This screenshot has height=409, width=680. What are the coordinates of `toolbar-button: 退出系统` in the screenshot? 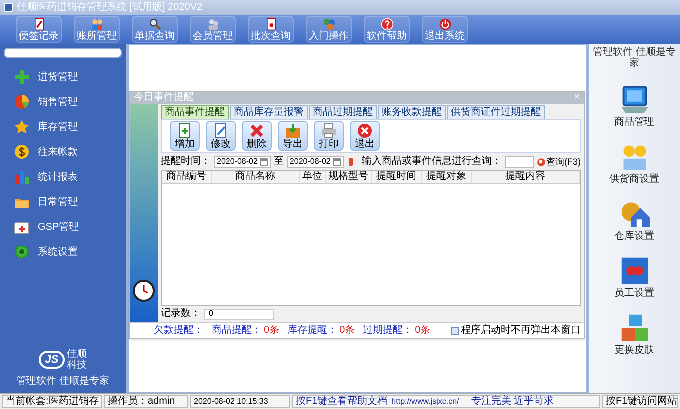 It's located at (445, 29).